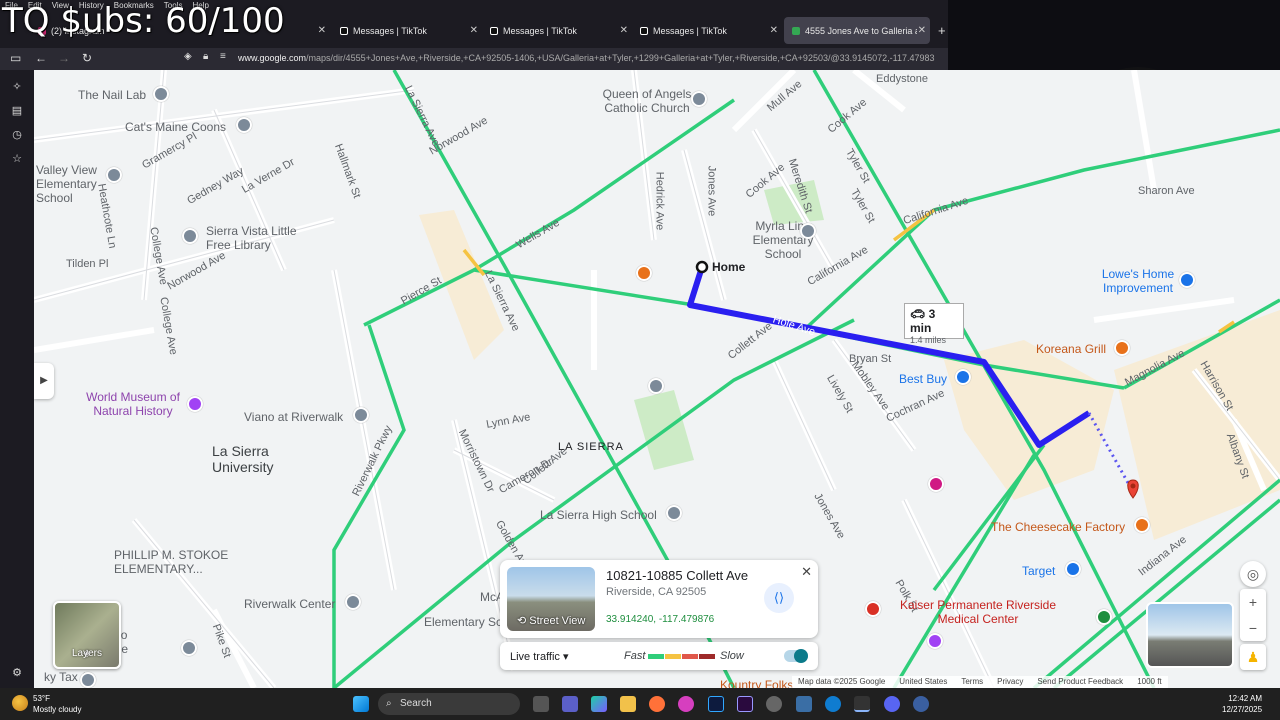  What do you see at coordinates (205, 56) in the screenshot?
I see `lock-icon: 🔒︎` at bounding box center [205, 56].